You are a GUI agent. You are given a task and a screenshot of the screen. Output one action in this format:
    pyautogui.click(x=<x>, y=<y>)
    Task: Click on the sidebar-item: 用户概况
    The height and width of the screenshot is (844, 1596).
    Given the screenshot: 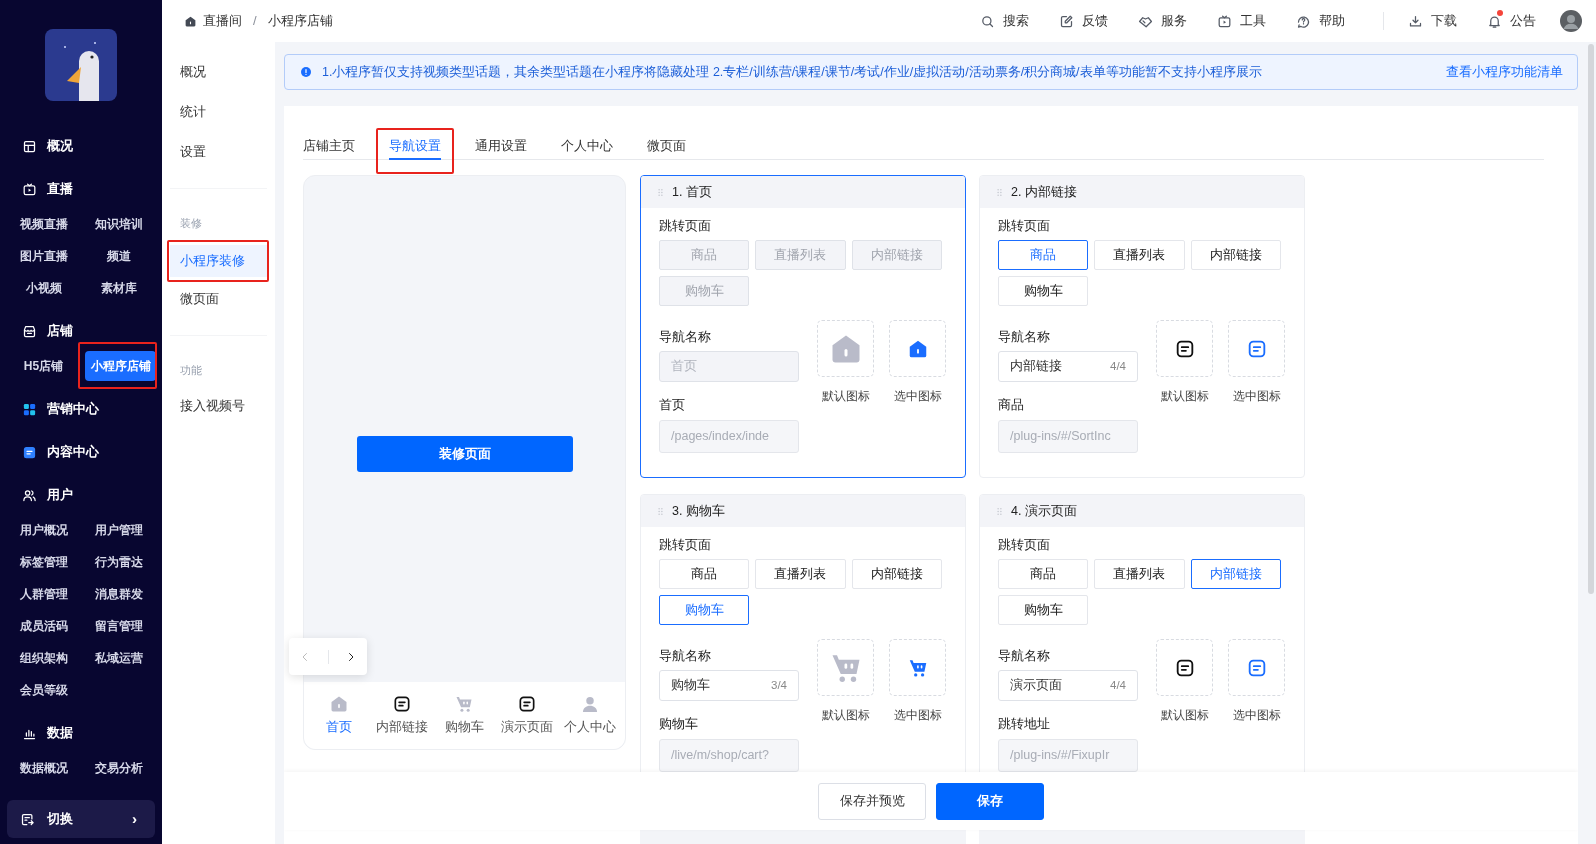 What is the action you would take?
    pyautogui.click(x=43, y=530)
    